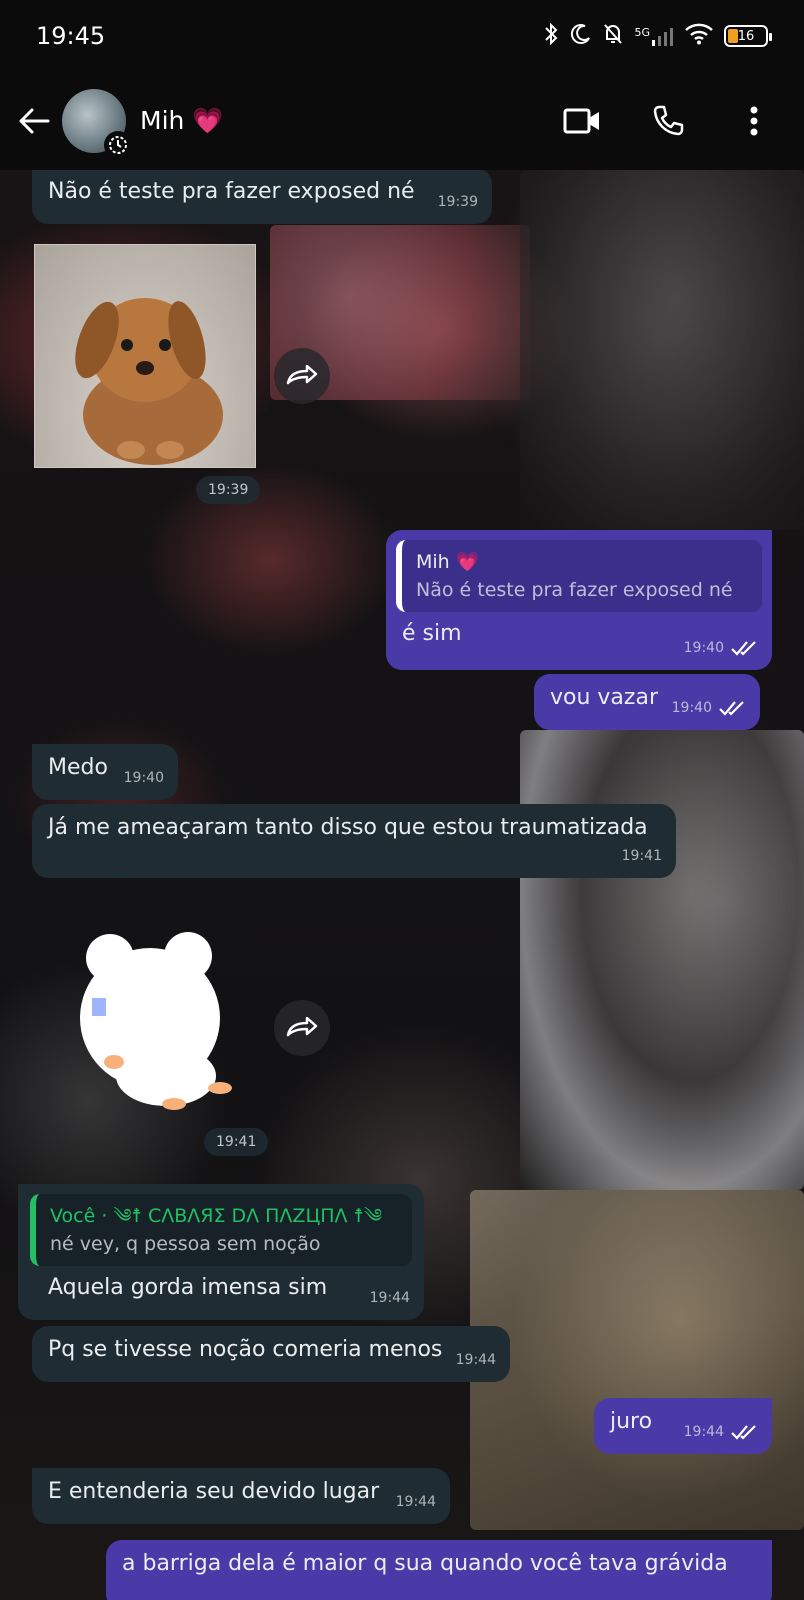 The image size is (804, 1600). What do you see at coordinates (118, 145) in the screenshot?
I see `status-ring-icon` at bounding box center [118, 145].